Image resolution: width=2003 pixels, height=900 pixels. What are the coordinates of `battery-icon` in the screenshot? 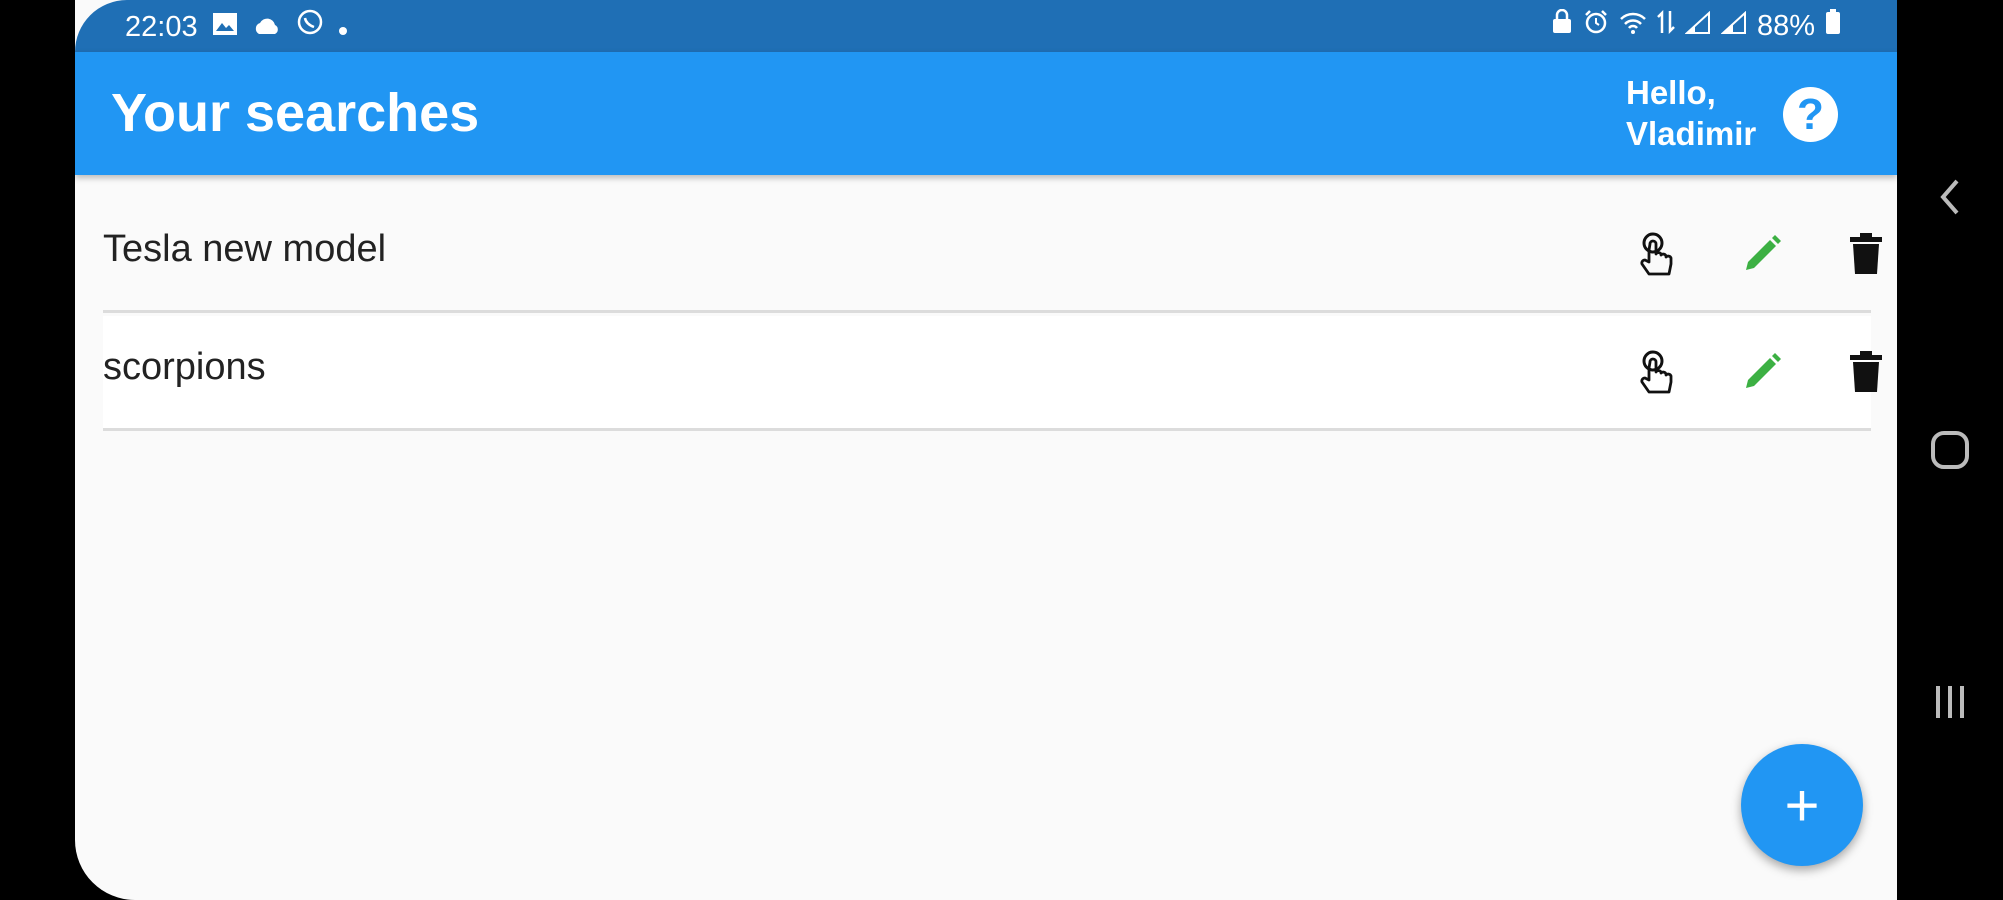 It's located at (1833, 26).